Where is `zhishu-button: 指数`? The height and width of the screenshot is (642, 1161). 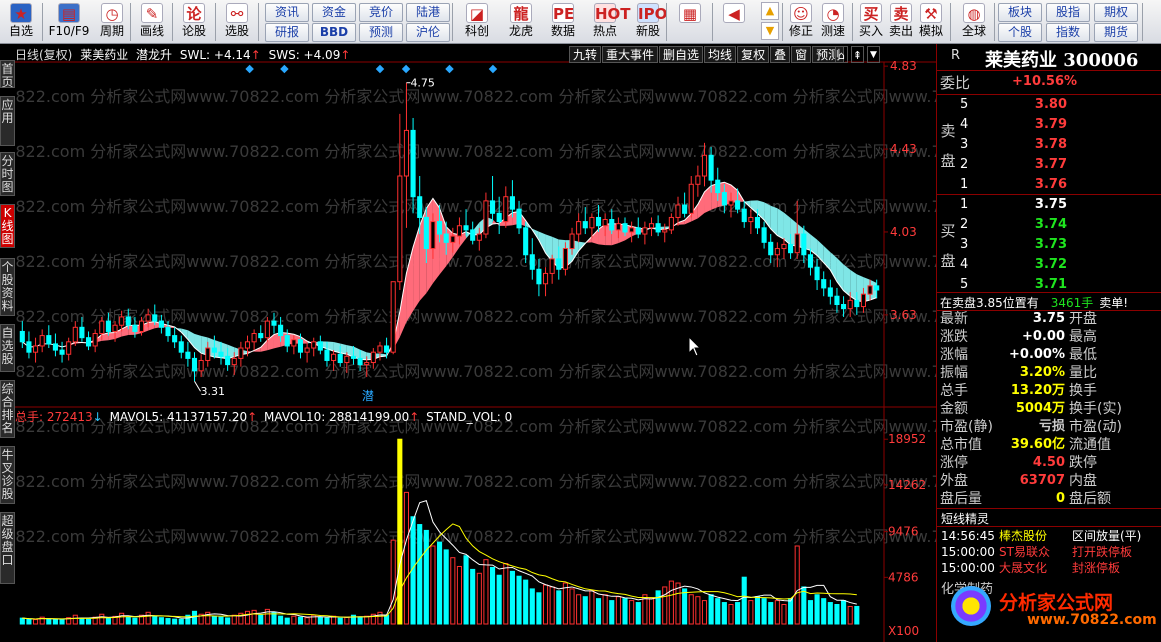 zhishu-button: 指数 is located at coordinates (1068, 32).